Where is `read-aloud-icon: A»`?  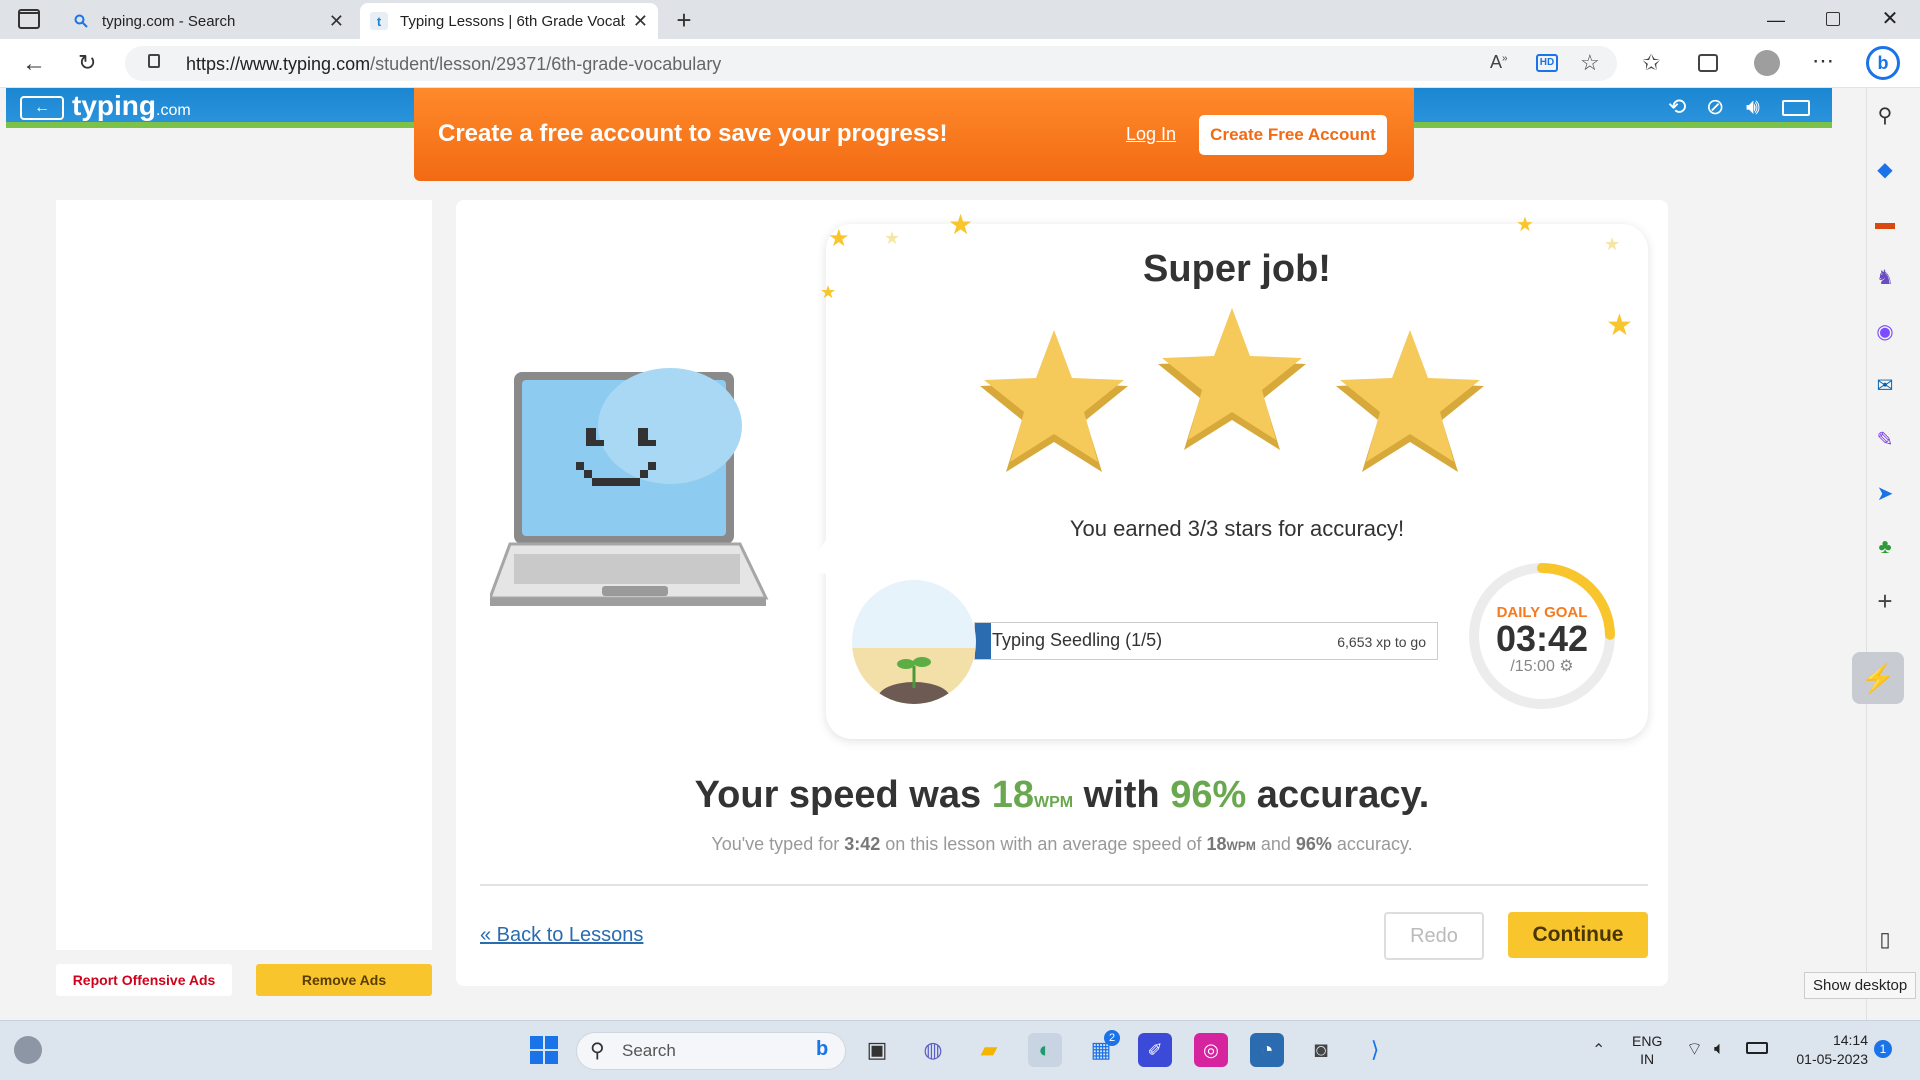
read-aloud-icon: A» is located at coordinates (1499, 62).